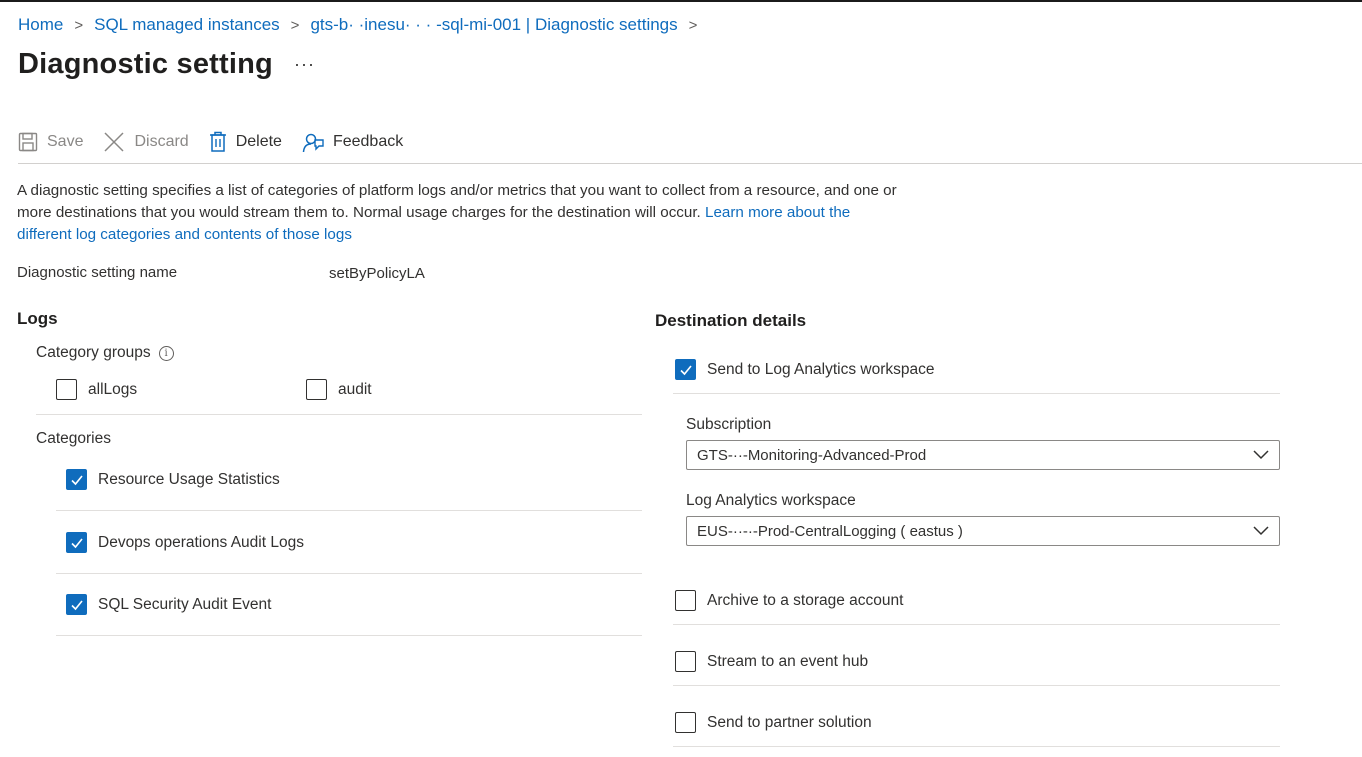 The image size is (1362, 757). I want to click on save-button: Save, so click(50, 142).